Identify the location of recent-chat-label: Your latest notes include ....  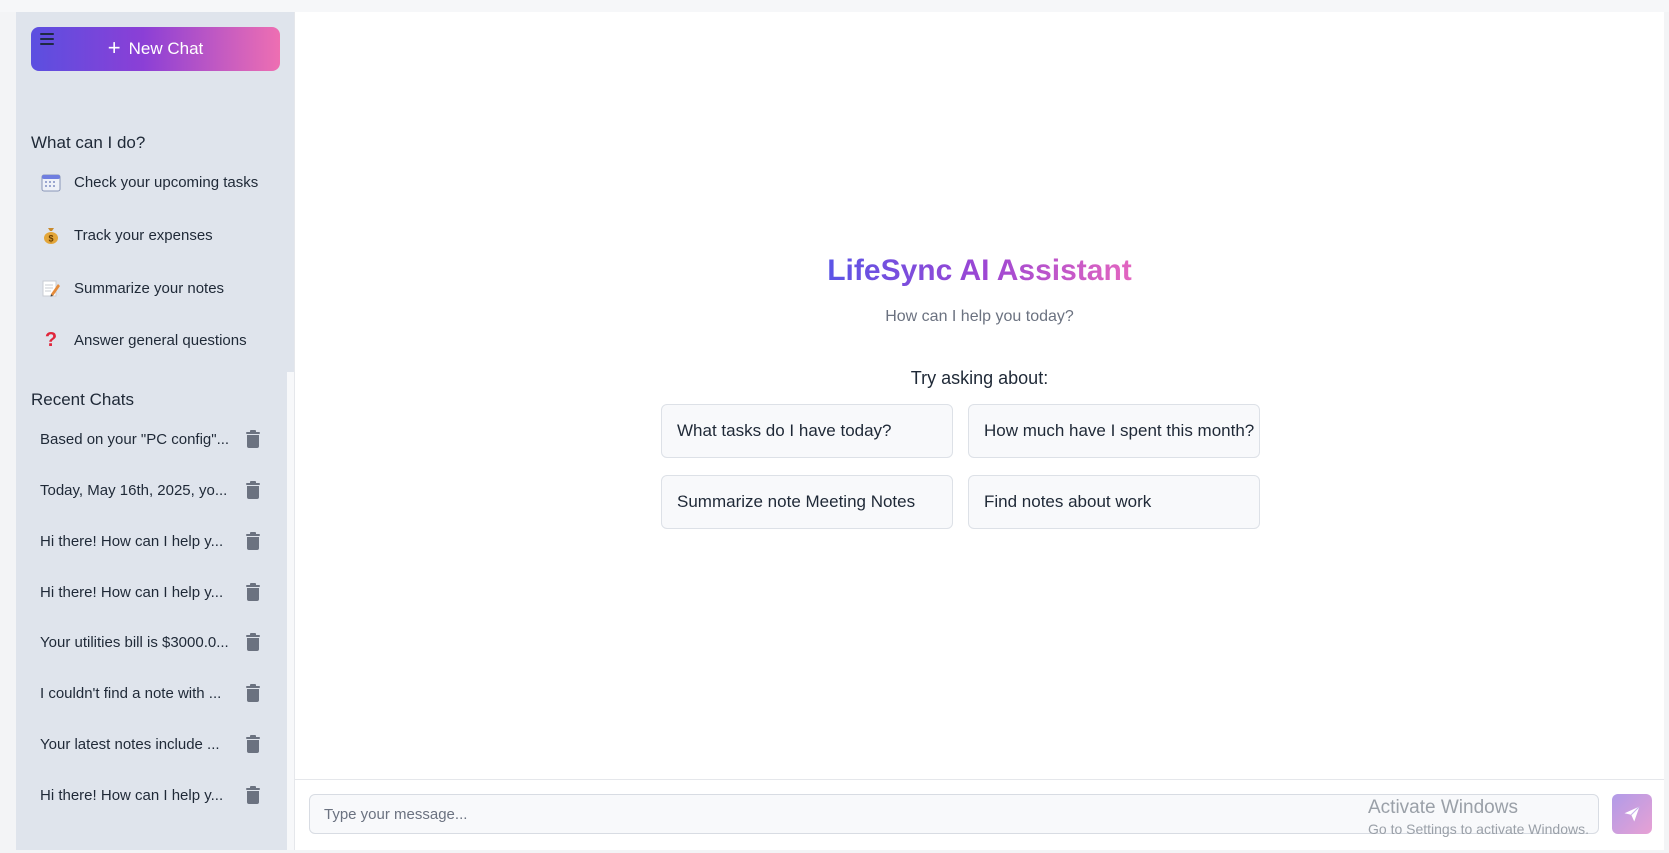
(130, 744).